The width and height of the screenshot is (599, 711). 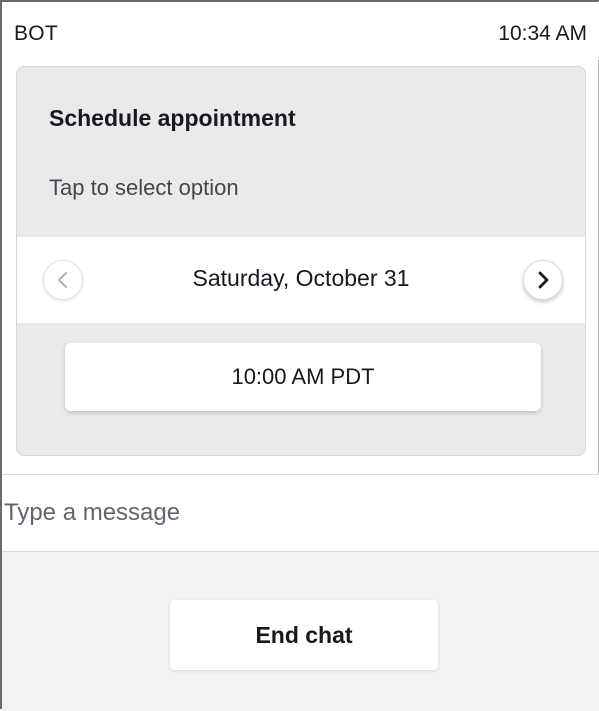 I want to click on date-navigator: Saturday, October 31, so click(x=301, y=280).